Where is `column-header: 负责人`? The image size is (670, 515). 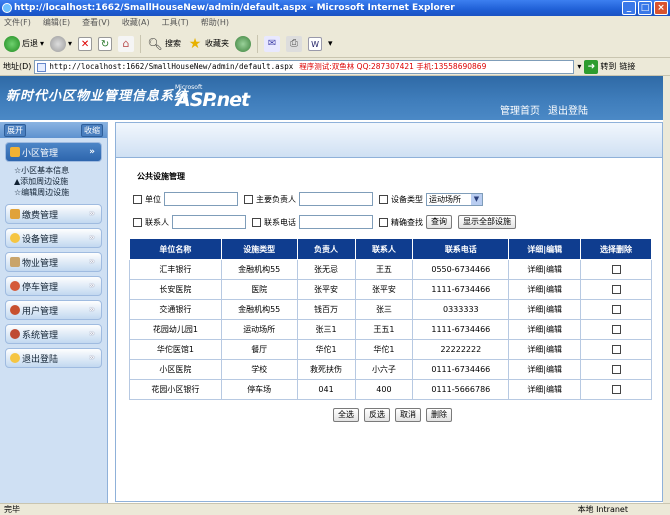 column-header: 负责人 is located at coordinates (326, 249).